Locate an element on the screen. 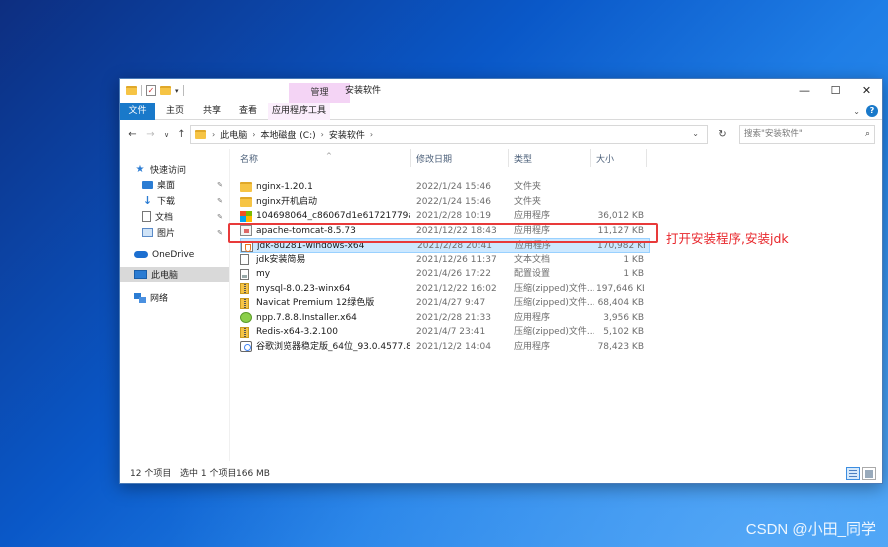 Image resolution: width=888 pixels, height=547 pixels. file-name: 谷歌浏览器稳定版_64位_93.0.4577.82 is located at coordinates (333, 346).